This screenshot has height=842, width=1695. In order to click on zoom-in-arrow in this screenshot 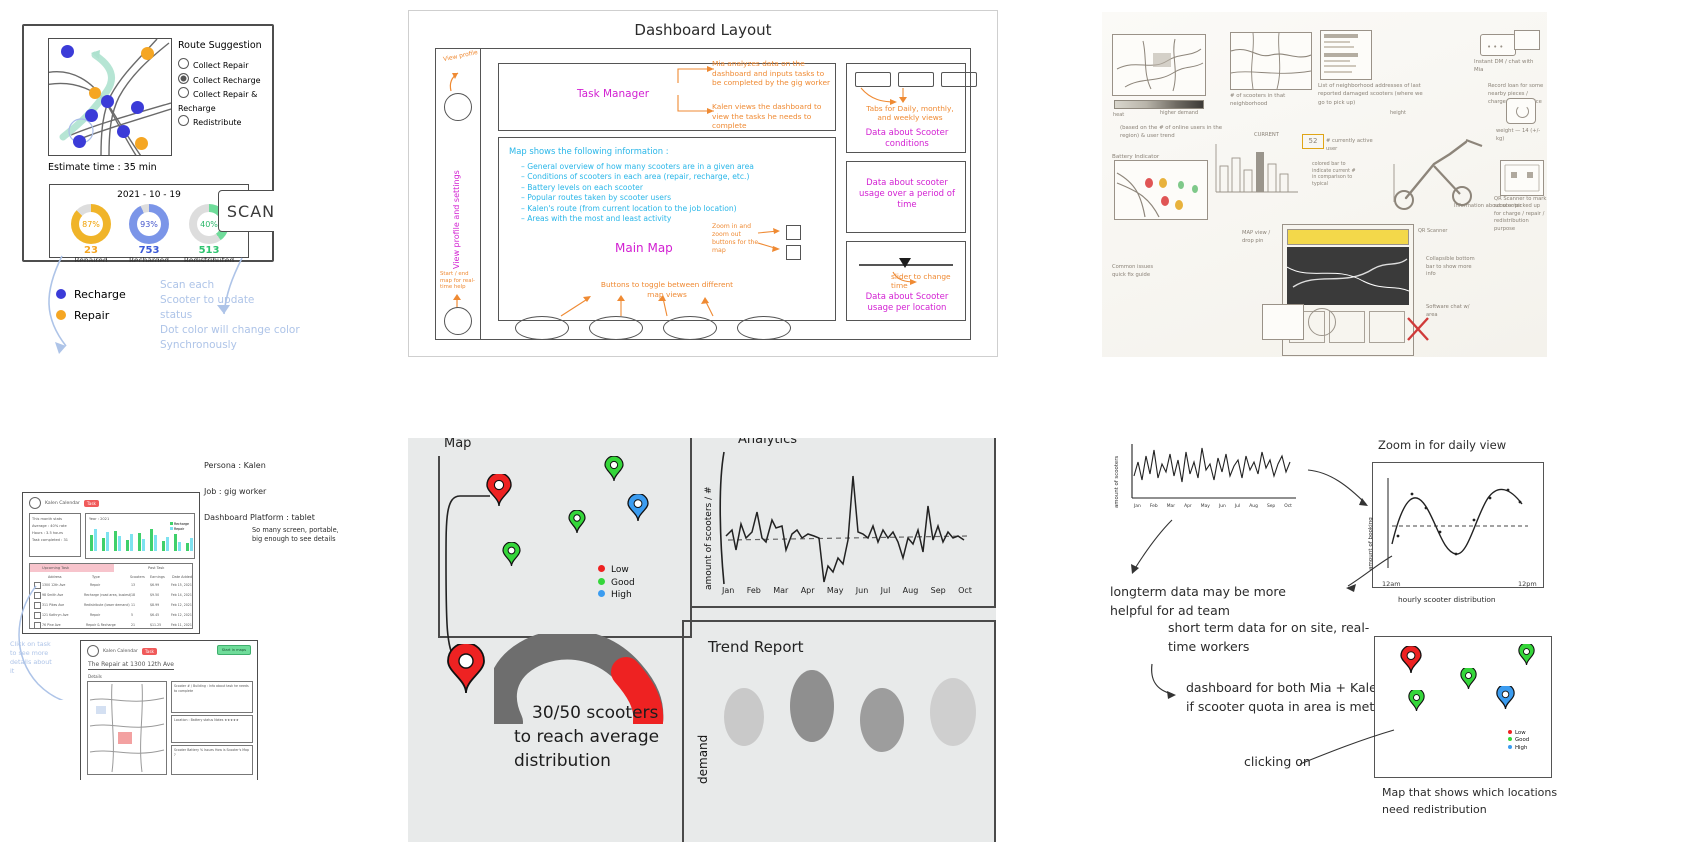, I will do `click(1337, 487)`.